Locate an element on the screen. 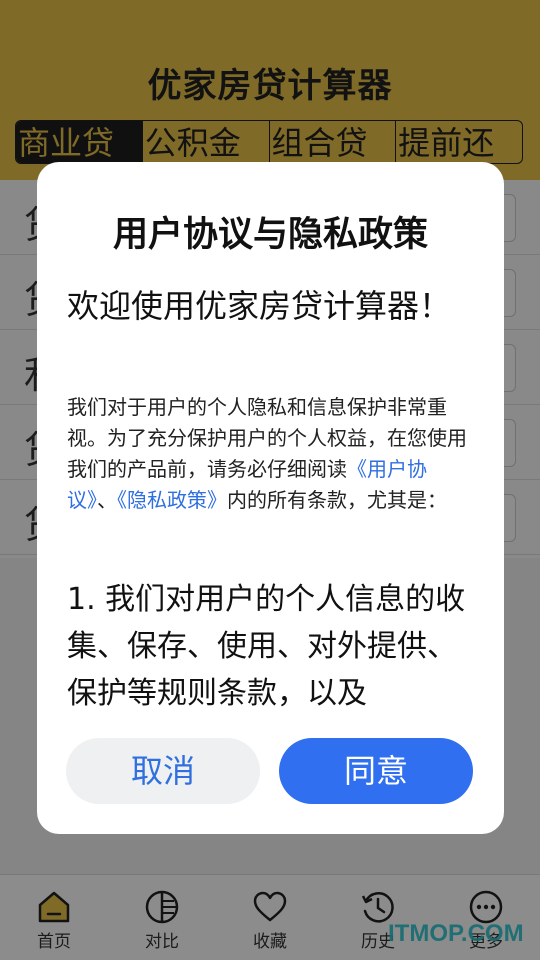  cancel-button: 取消 is located at coordinates (163, 771).